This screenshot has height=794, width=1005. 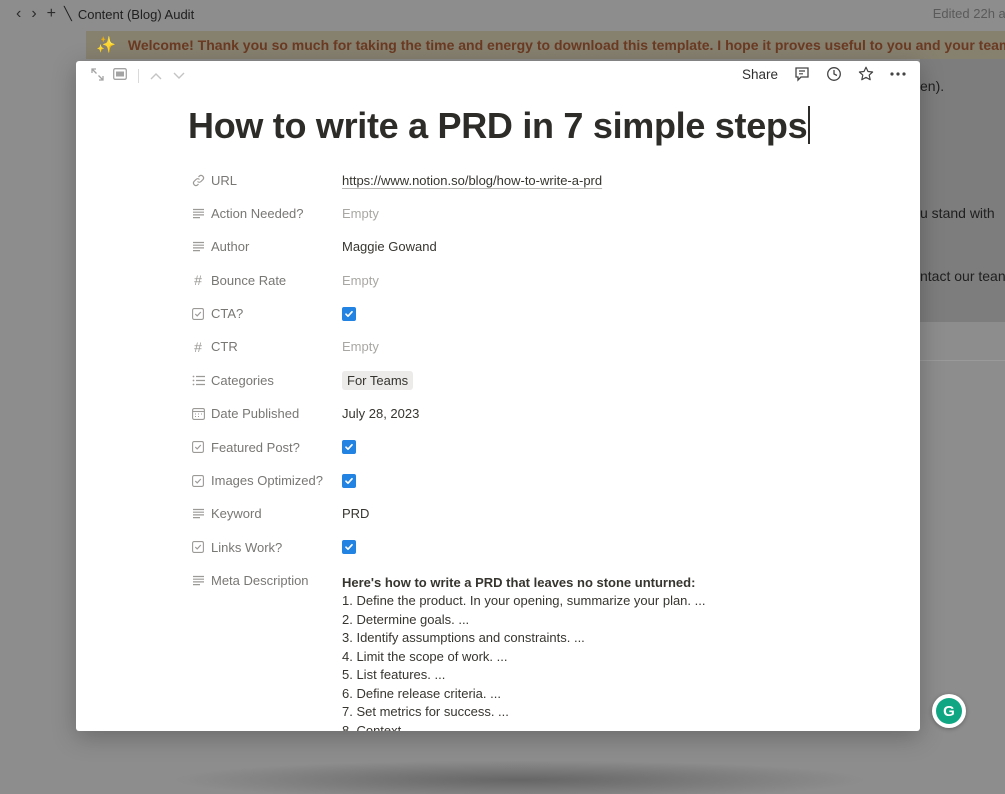 What do you see at coordinates (257, 213) in the screenshot?
I see `property-label: Action Needed?` at bounding box center [257, 213].